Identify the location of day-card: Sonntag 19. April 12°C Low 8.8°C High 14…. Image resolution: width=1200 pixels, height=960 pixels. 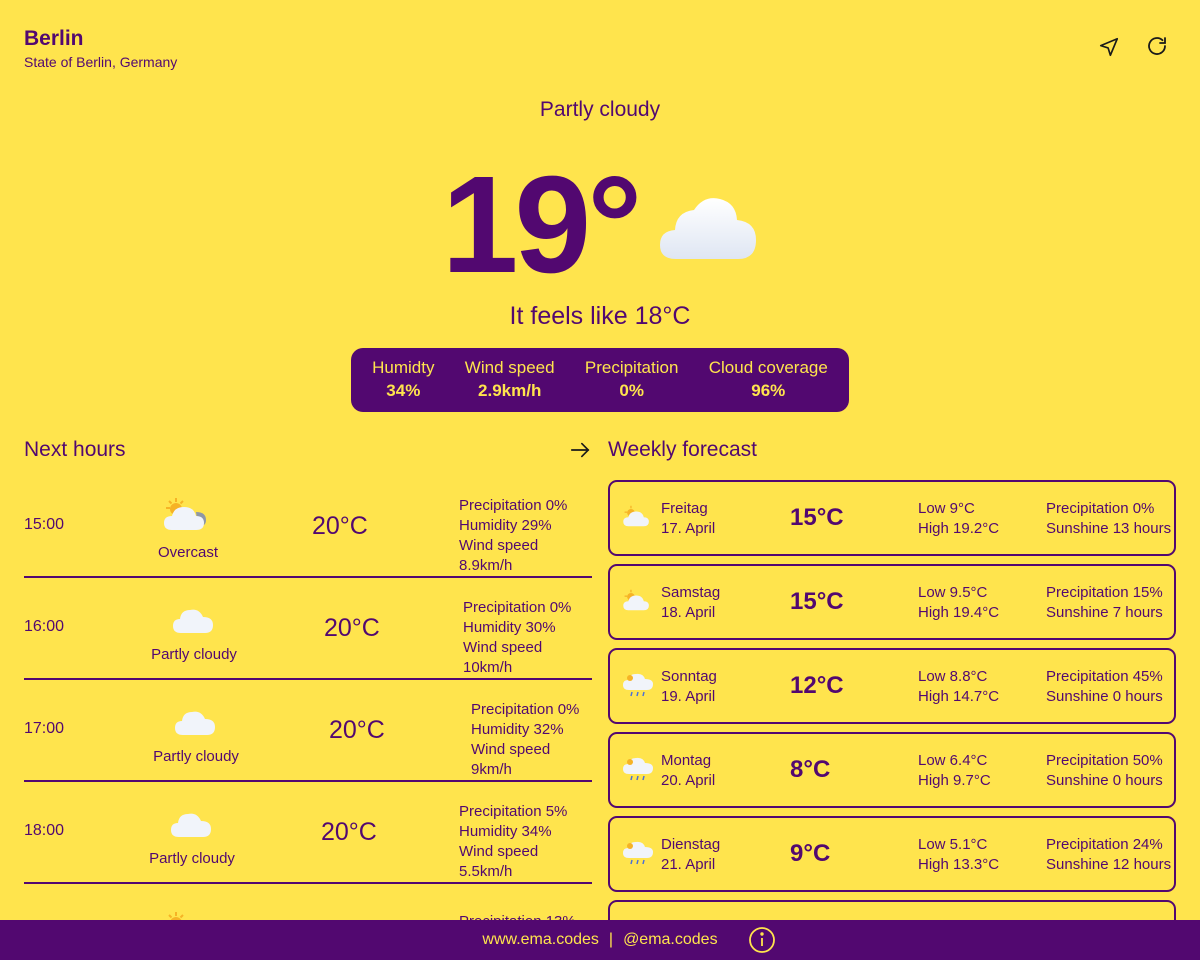
(892, 686).